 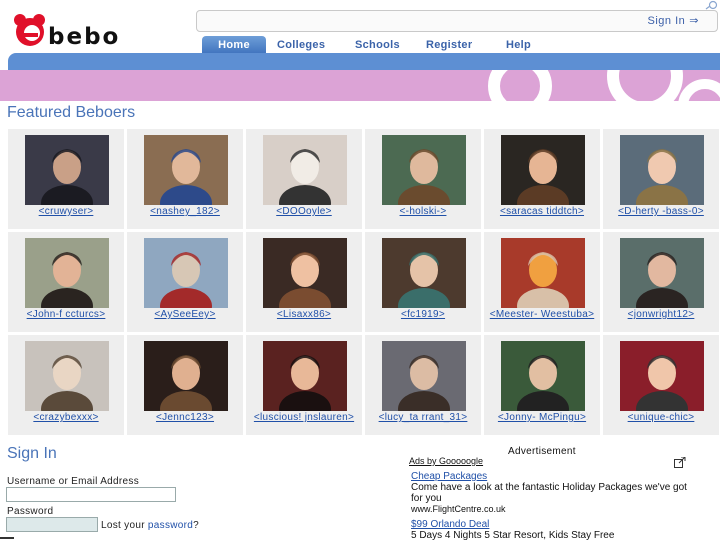 I want to click on page-corner-icon, so click(x=711, y=5).